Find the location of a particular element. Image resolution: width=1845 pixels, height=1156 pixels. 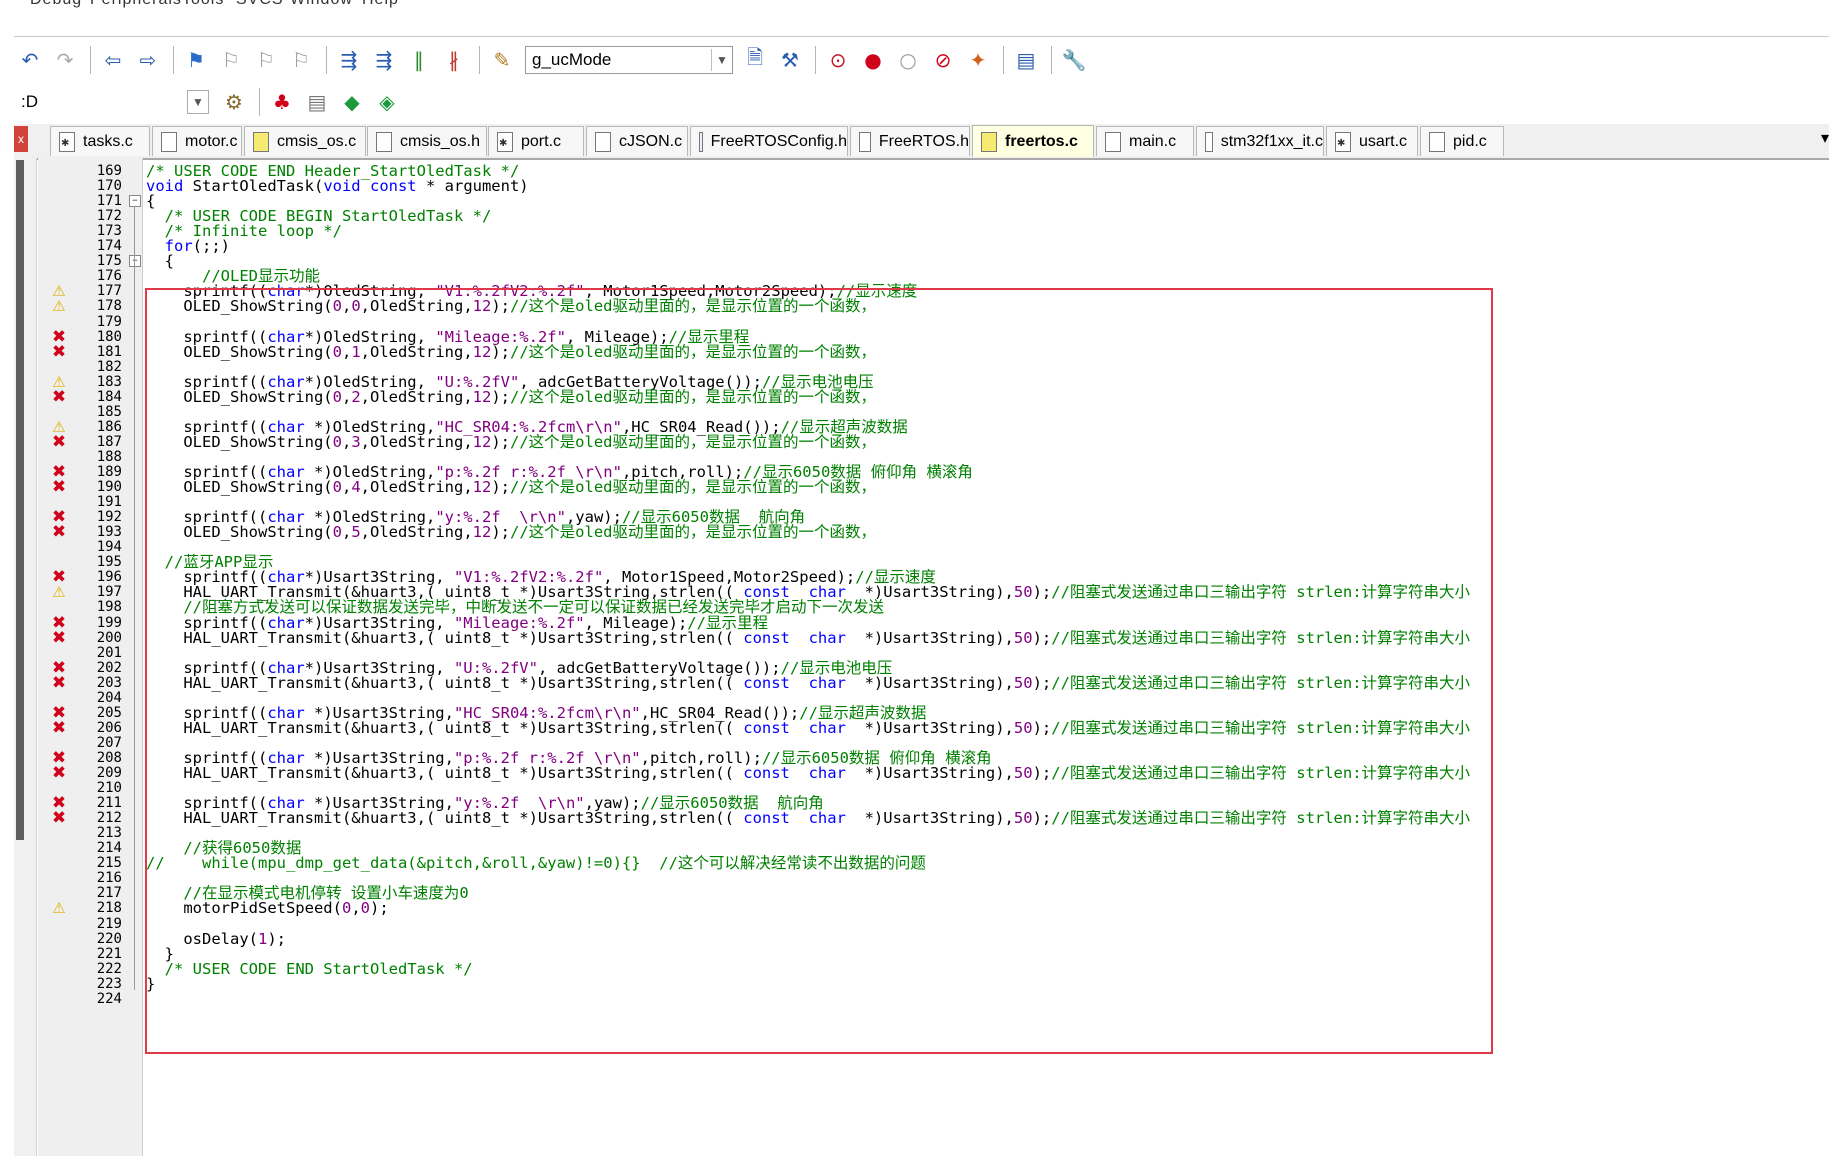

window-layout-icon: ▤ is located at coordinates (1026, 60).